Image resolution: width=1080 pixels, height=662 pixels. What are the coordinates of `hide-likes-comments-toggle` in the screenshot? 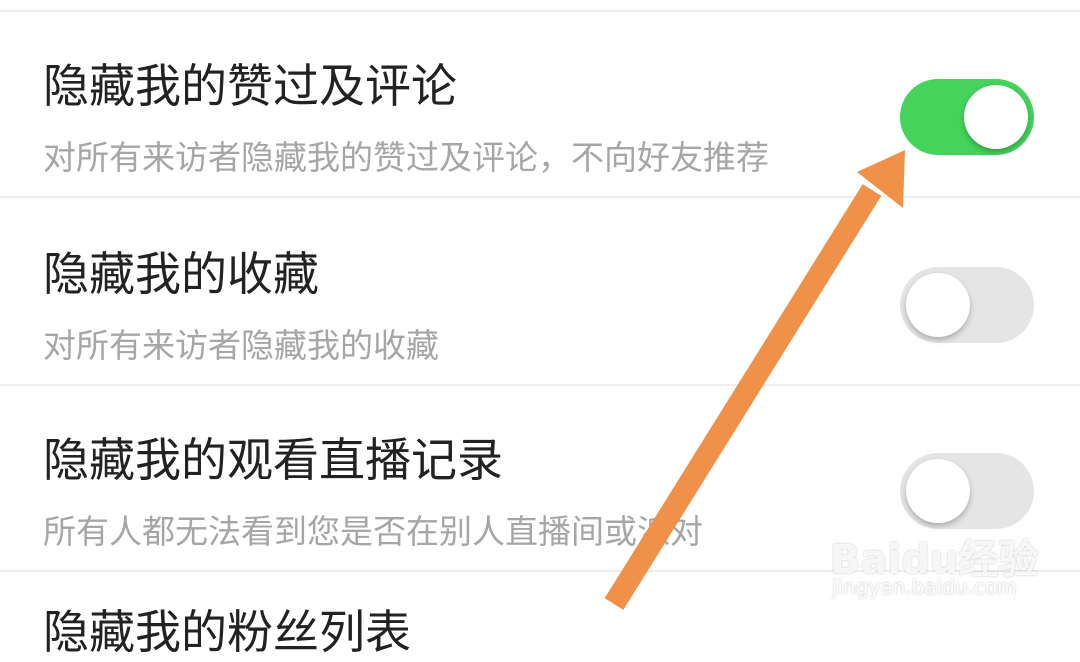 It's located at (967, 117).